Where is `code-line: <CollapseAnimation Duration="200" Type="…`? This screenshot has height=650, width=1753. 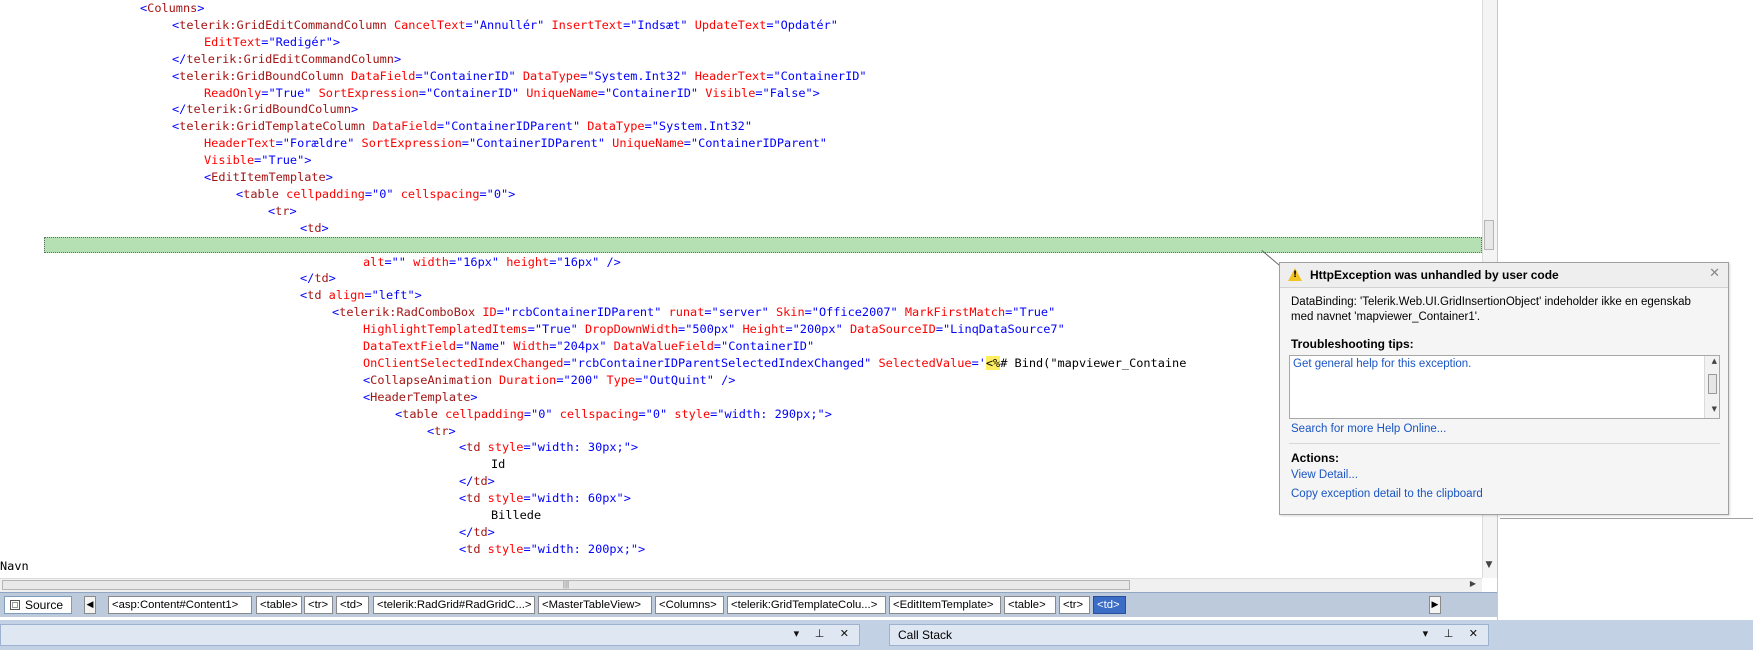 code-line: <CollapseAnimation Duration="200" Type="… is located at coordinates (549, 380).